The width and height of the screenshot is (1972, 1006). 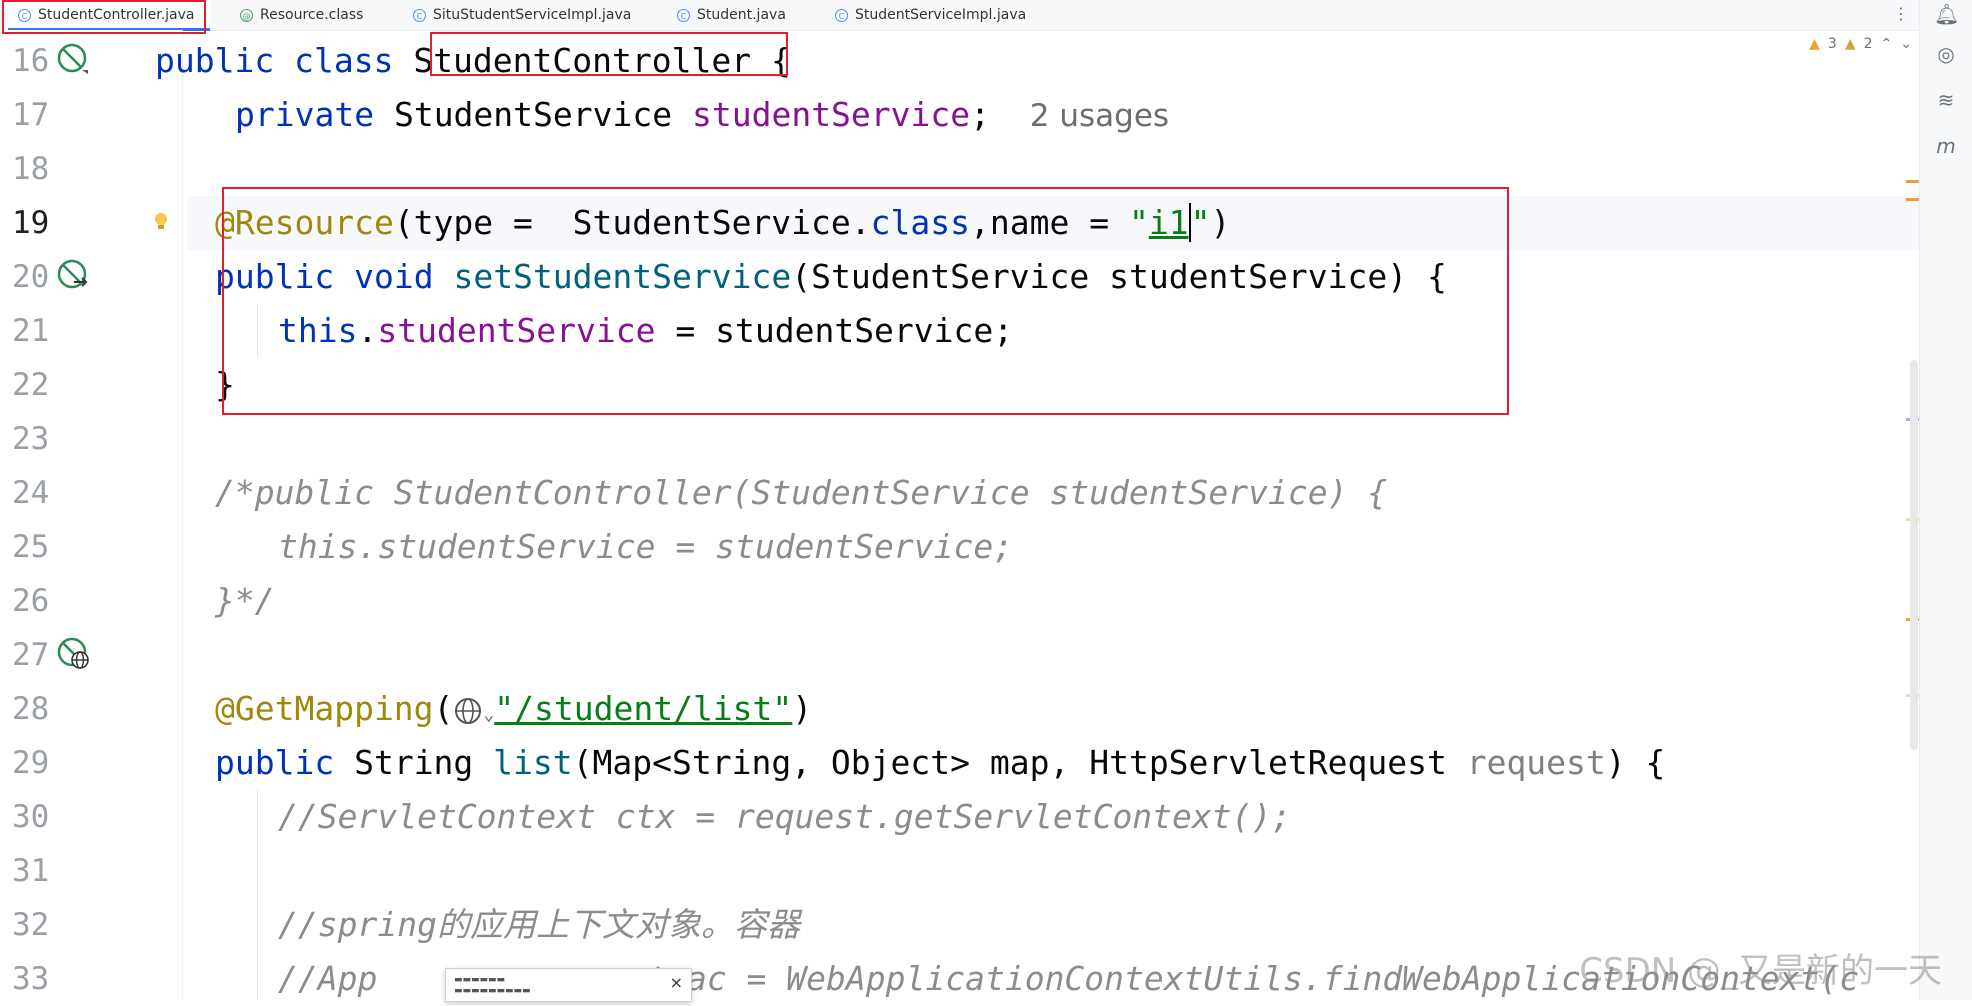 What do you see at coordinates (31, 385) in the screenshot?
I see `line-number: 22` at bounding box center [31, 385].